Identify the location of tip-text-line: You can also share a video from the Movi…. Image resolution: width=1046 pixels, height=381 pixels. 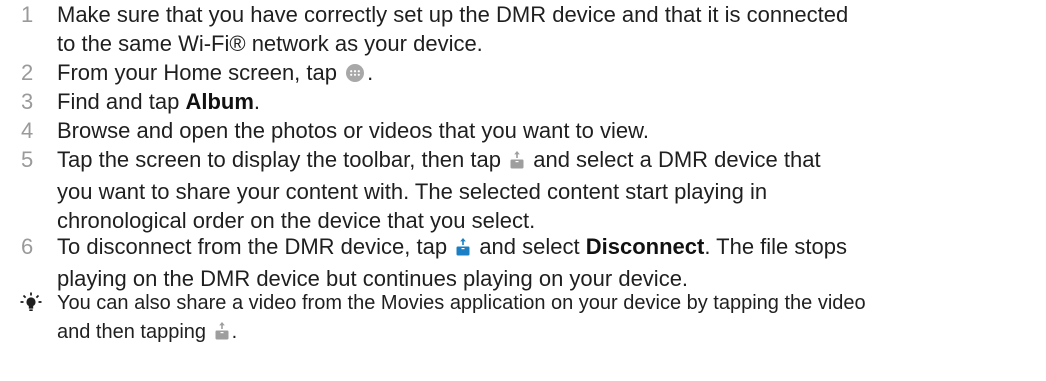
(461, 303).